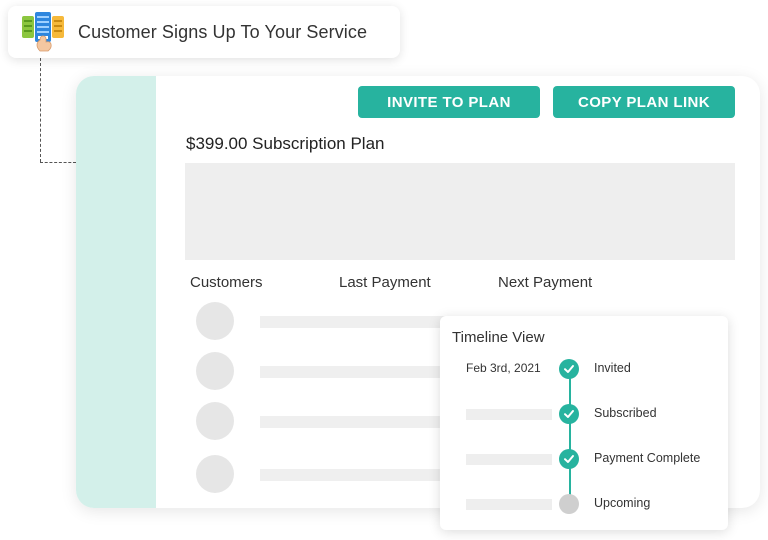 Image resolution: width=768 pixels, height=540 pixels. I want to click on pending-dot-icon, so click(569, 504).